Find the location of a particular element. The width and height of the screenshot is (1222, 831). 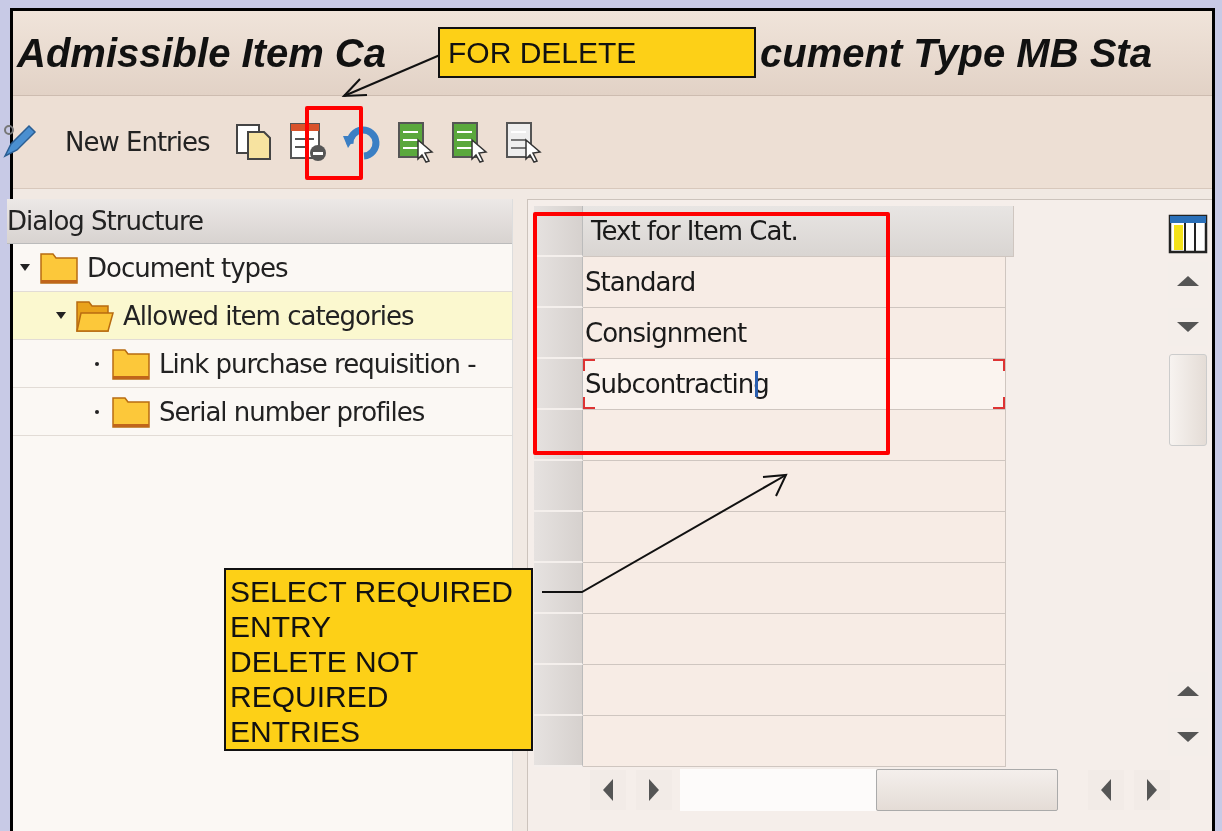

table-cell: Standard is located at coordinates (794, 282).